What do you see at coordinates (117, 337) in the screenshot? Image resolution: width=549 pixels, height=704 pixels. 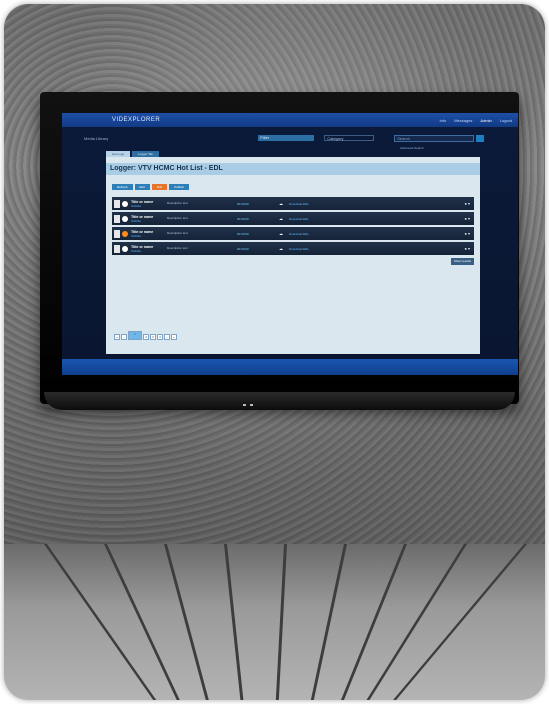 I see `page-first-button: «` at bounding box center [117, 337].